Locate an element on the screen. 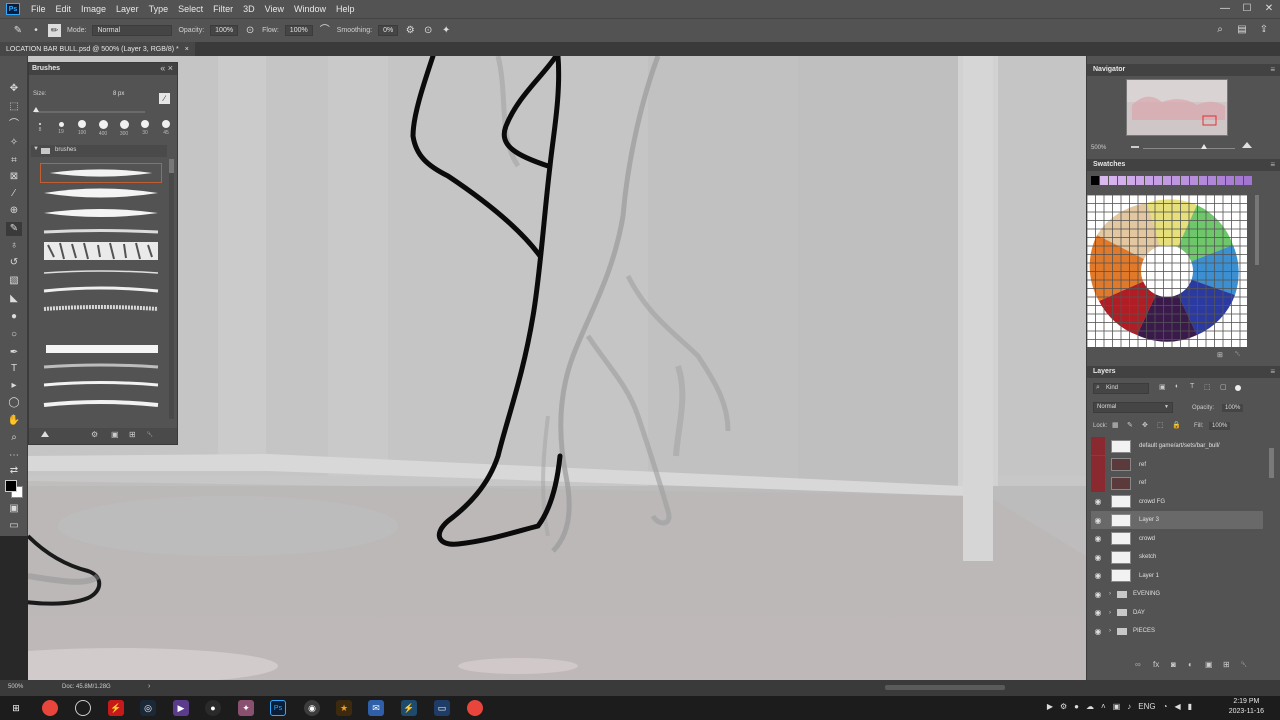 This screenshot has height=720, width=1280. size-slider is located at coordinates (90, 112).